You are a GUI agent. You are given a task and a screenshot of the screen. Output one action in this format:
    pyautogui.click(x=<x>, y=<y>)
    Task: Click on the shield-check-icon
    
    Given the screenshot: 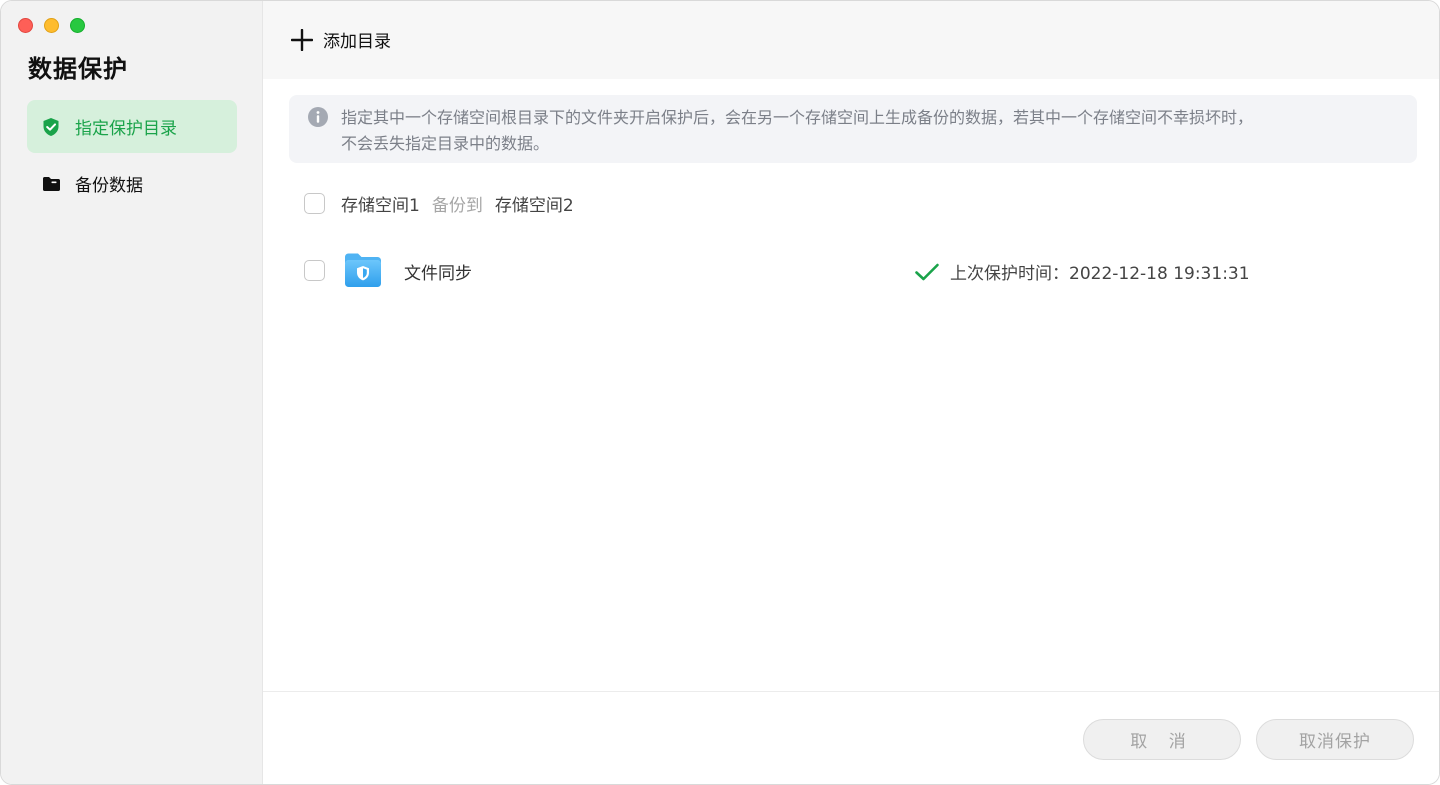 What is the action you would take?
    pyautogui.click(x=51, y=127)
    